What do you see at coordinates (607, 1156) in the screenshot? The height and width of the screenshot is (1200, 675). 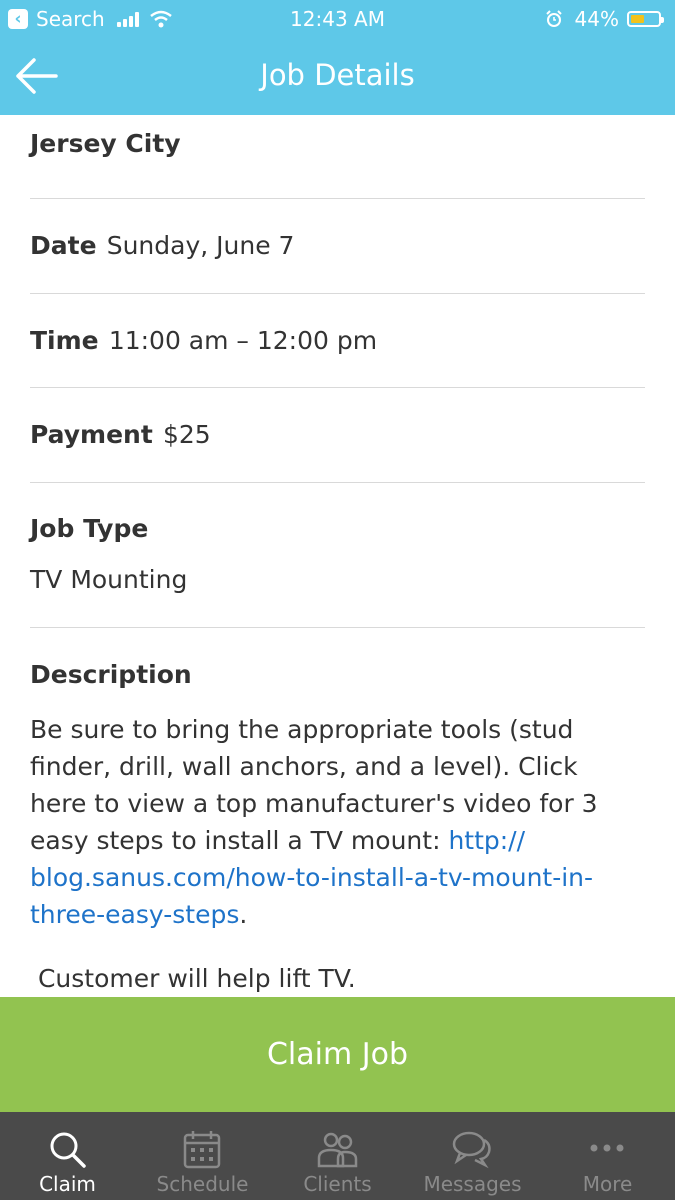 I see `tab-more: More` at bounding box center [607, 1156].